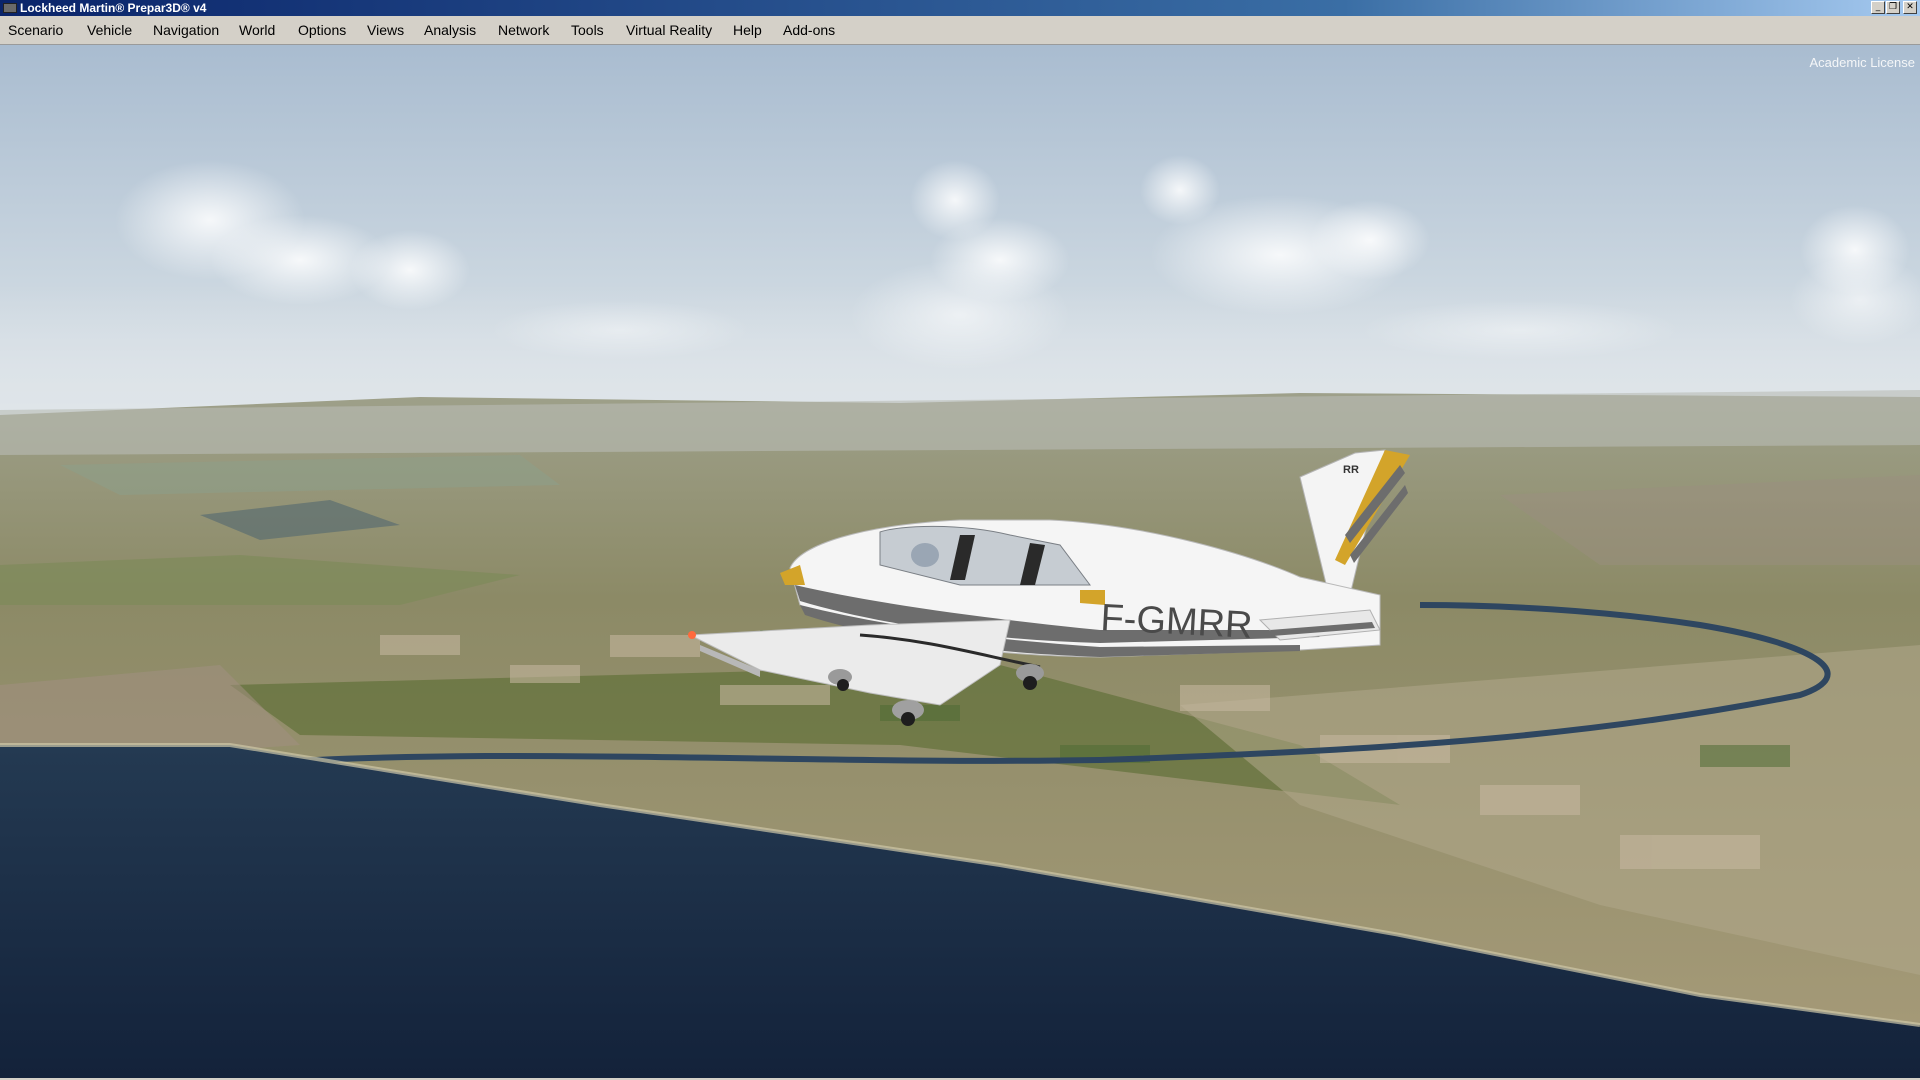  I want to click on menu-tools: Tools, so click(587, 30).